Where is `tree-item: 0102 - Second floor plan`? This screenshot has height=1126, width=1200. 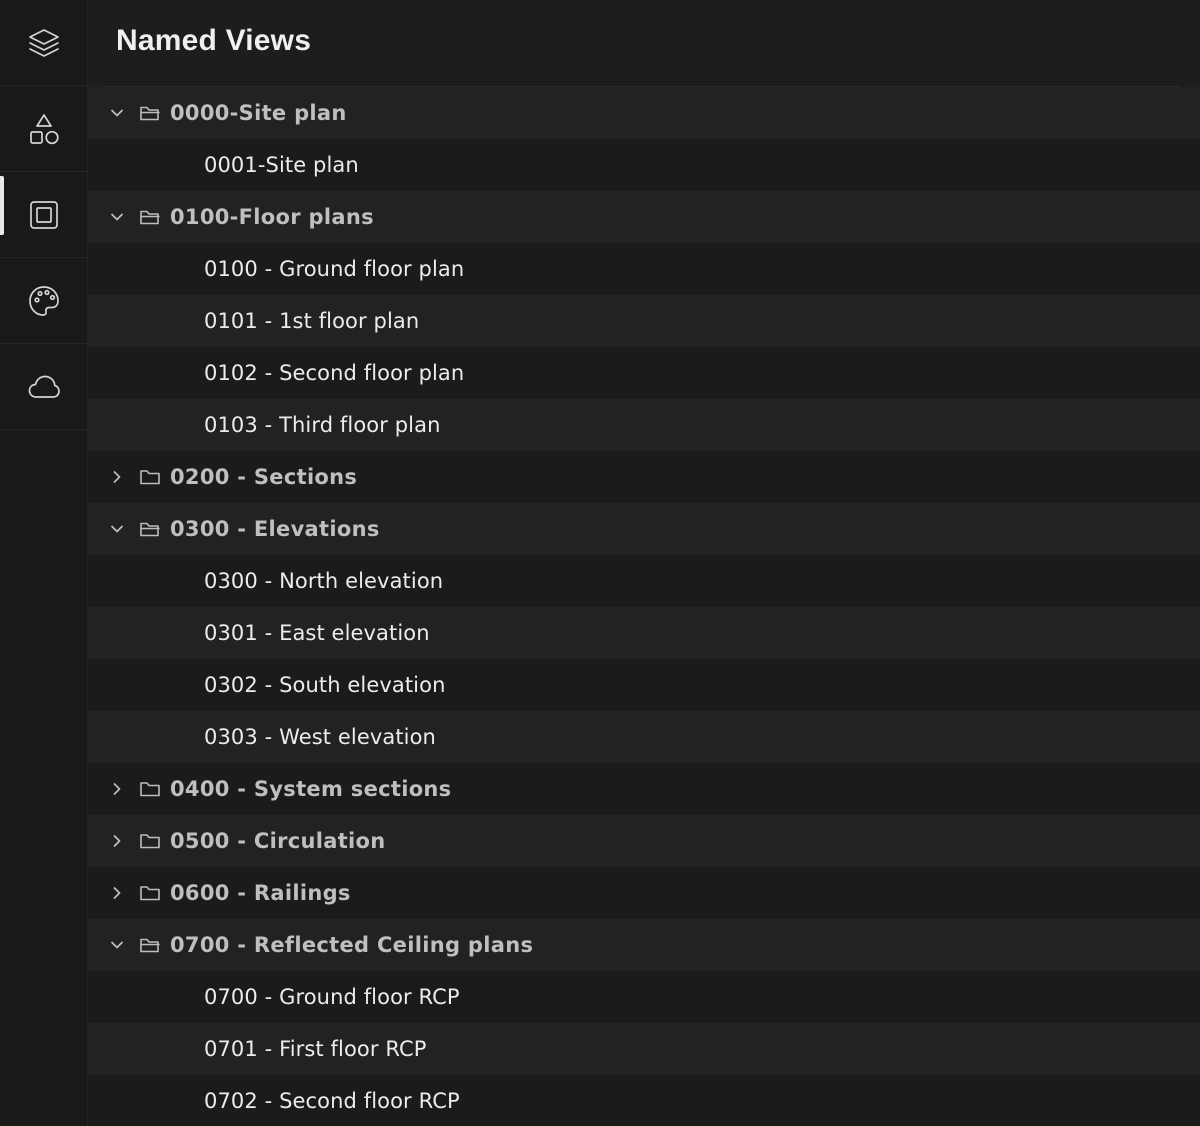 tree-item: 0102 - Second floor plan is located at coordinates (644, 373).